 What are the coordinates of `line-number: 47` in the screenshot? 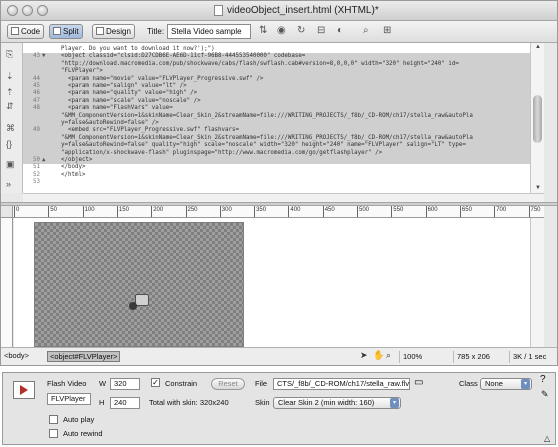 It's located at (36, 100).